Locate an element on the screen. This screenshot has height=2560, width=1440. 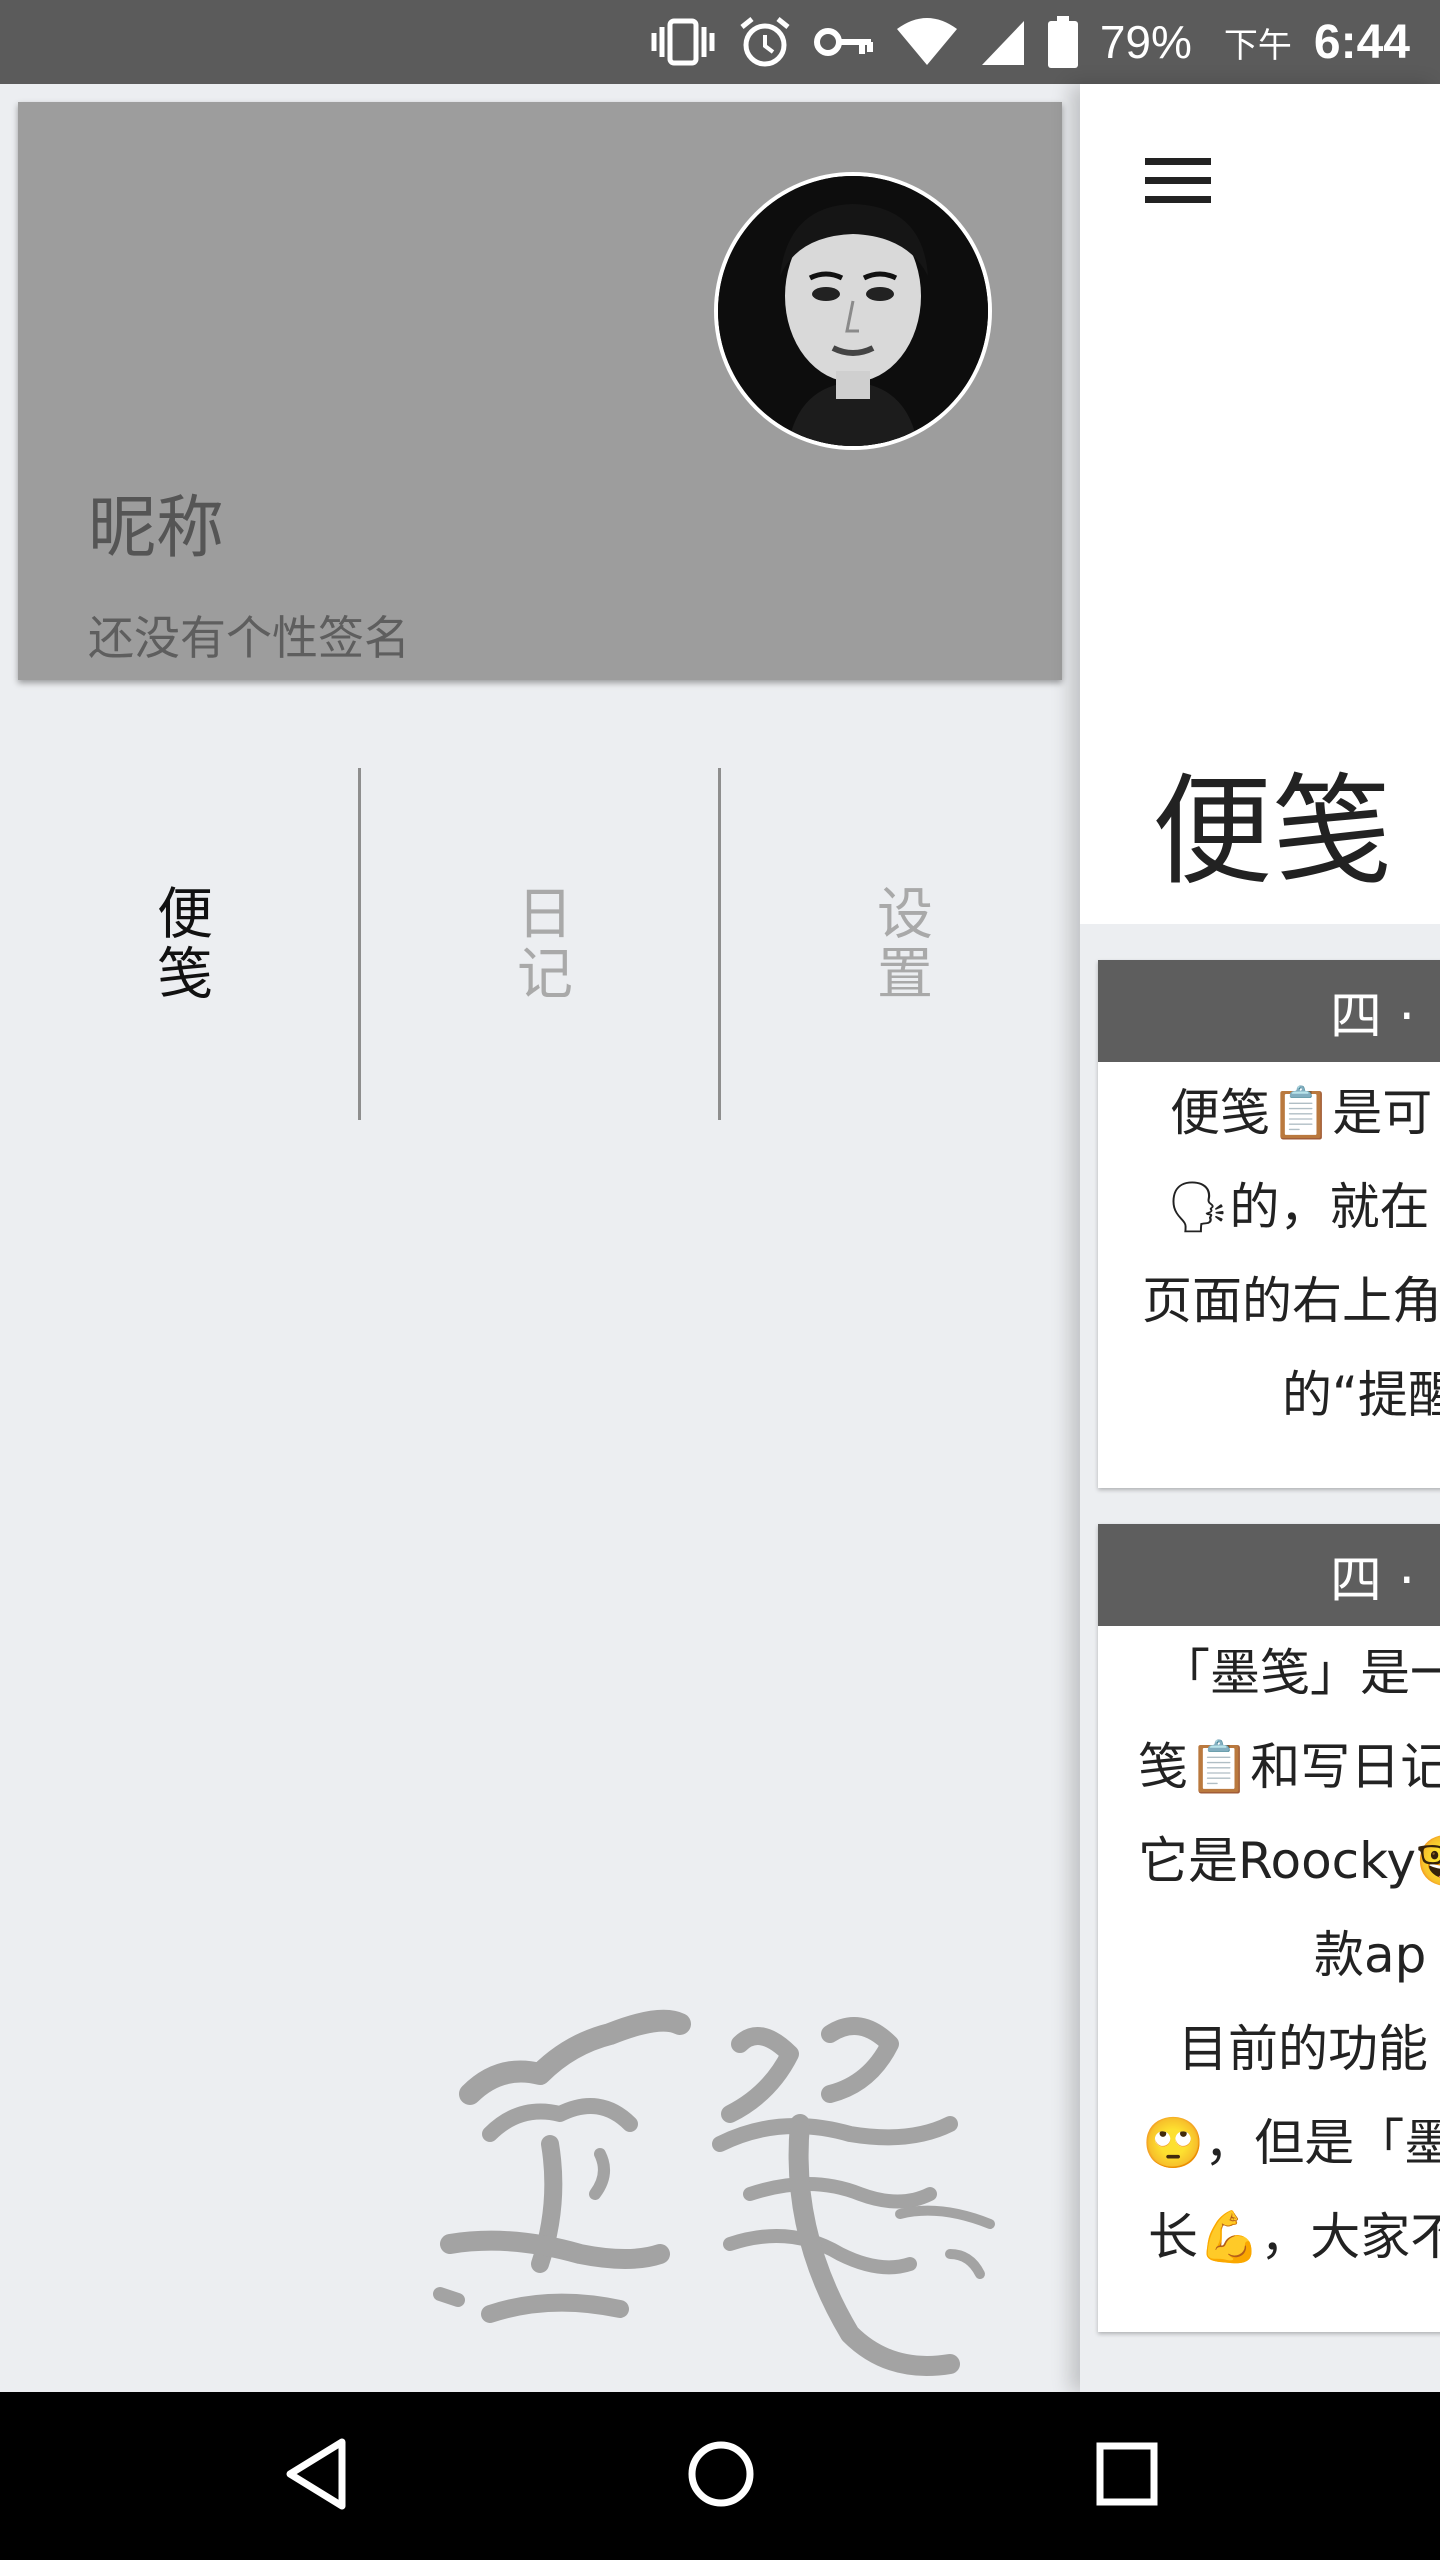
note-card: 四 · 便笺📋是可 🗣的，就在 页面的右上角 的“提醒 is located at coordinates (1269, 1224).